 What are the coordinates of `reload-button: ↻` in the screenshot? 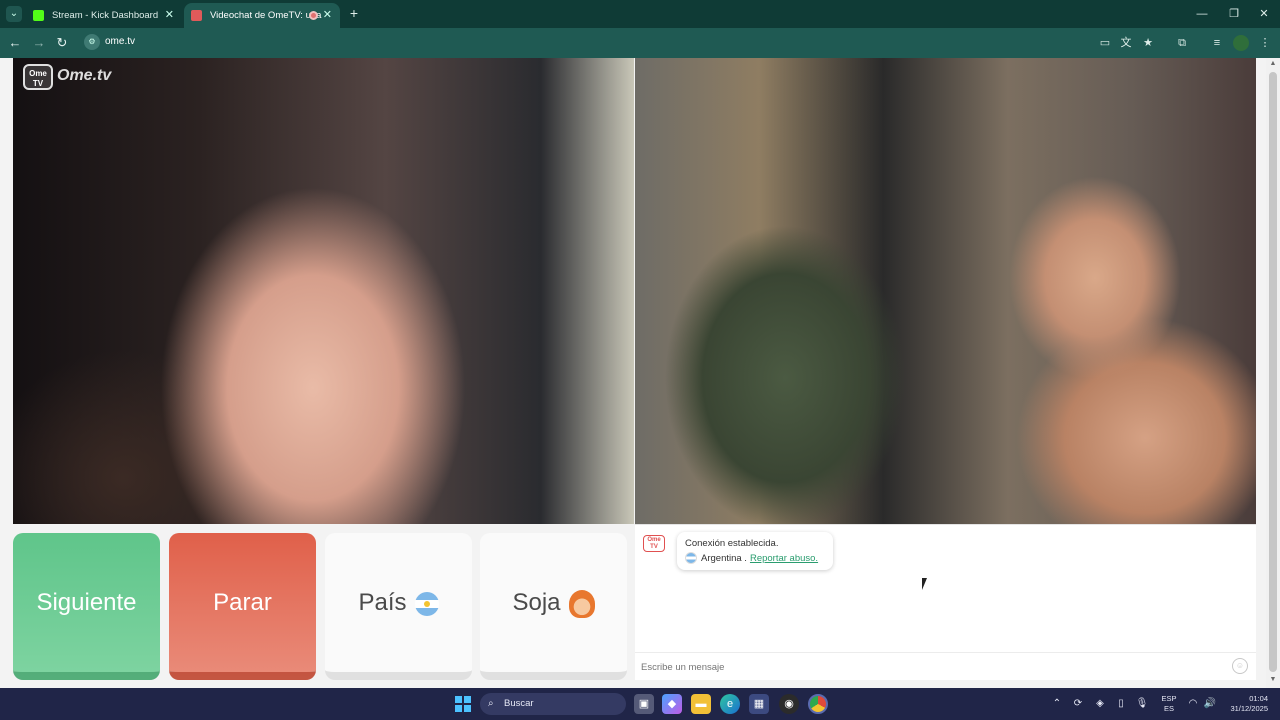 It's located at (62, 43).